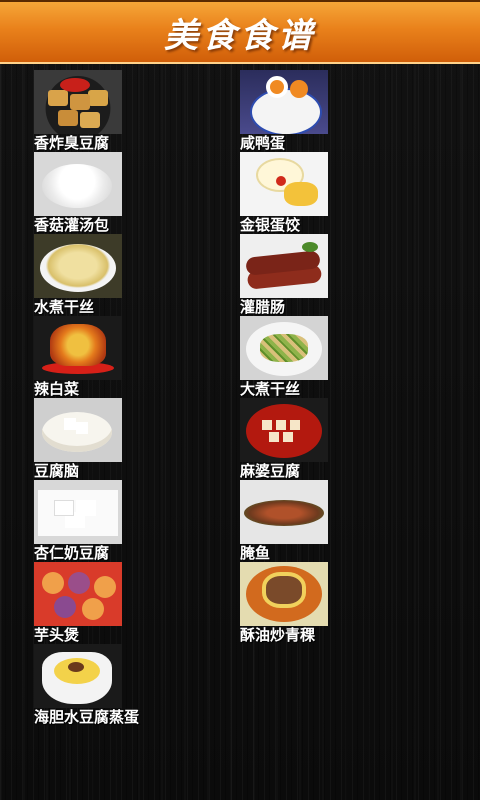 This screenshot has width=480, height=800. What do you see at coordinates (255, 553) in the screenshot?
I see `recipe-name: 腌鱼` at bounding box center [255, 553].